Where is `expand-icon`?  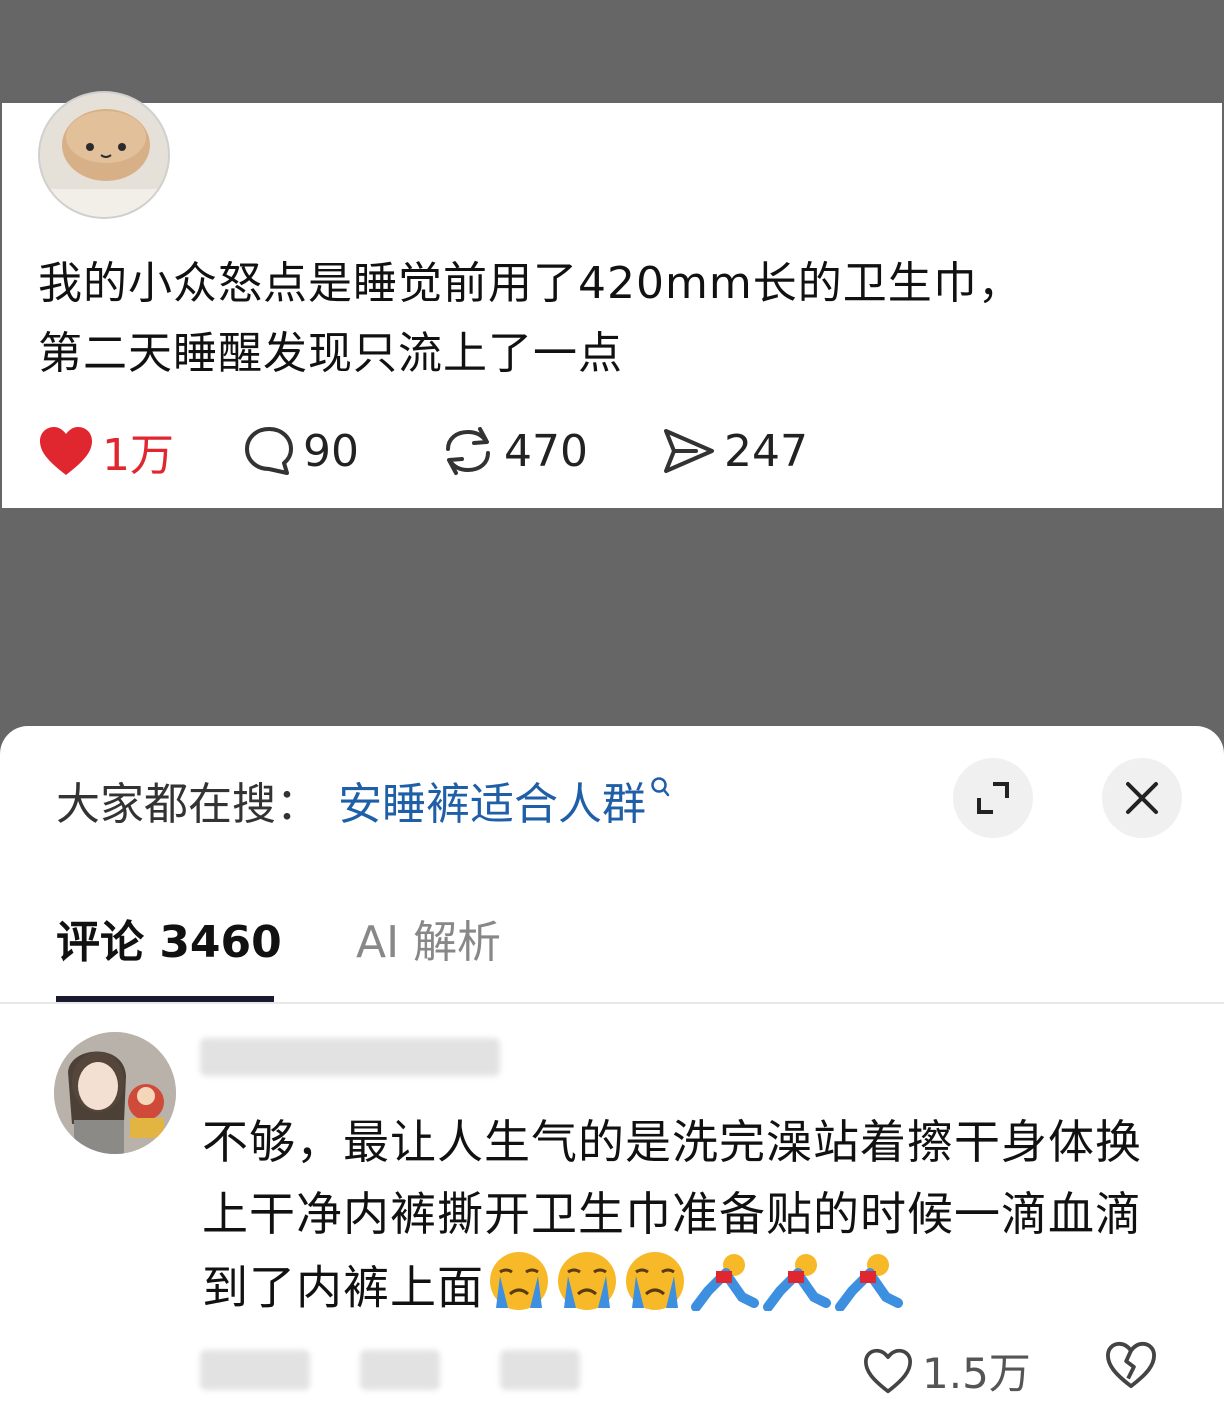
expand-icon is located at coordinates (993, 798).